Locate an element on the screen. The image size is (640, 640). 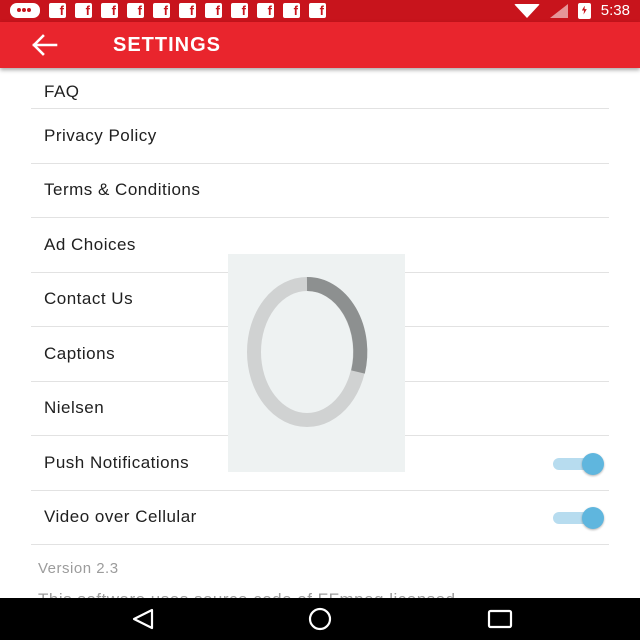
settings-item-terms-conditions: Terms & Conditions is located at coordinates (320, 191).